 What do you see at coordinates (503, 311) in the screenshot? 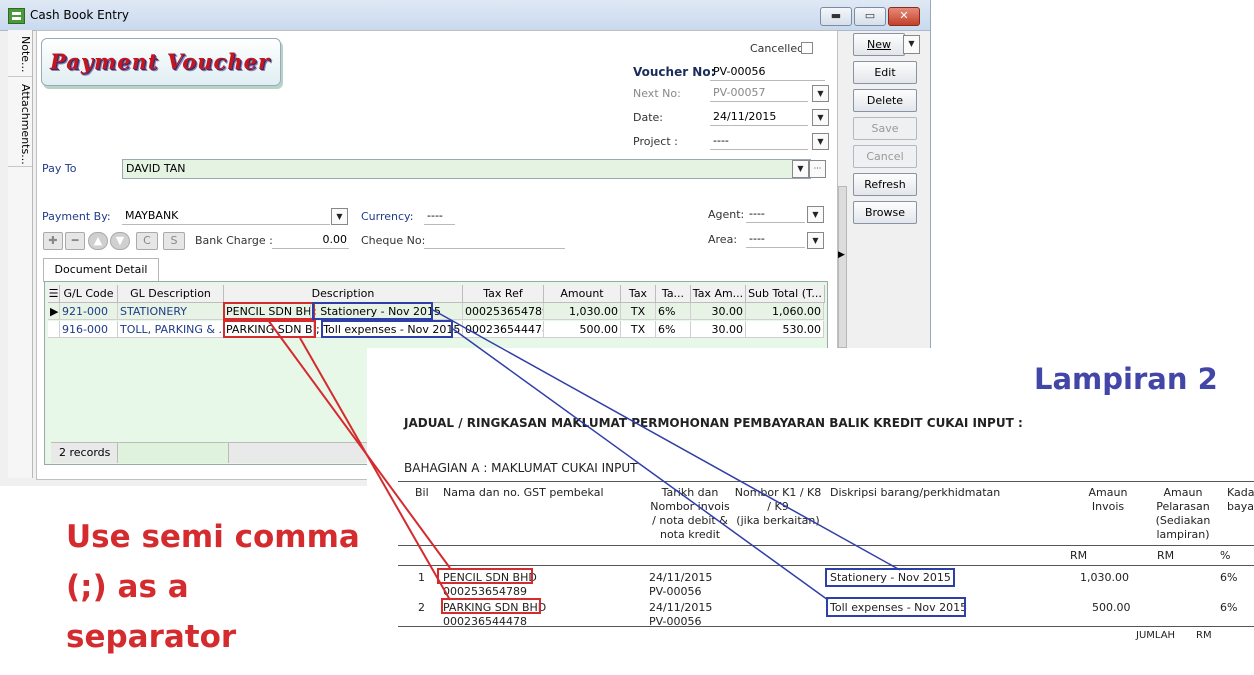
I see `table-row-1-tax-ref: 000253654789` at bounding box center [503, 311].